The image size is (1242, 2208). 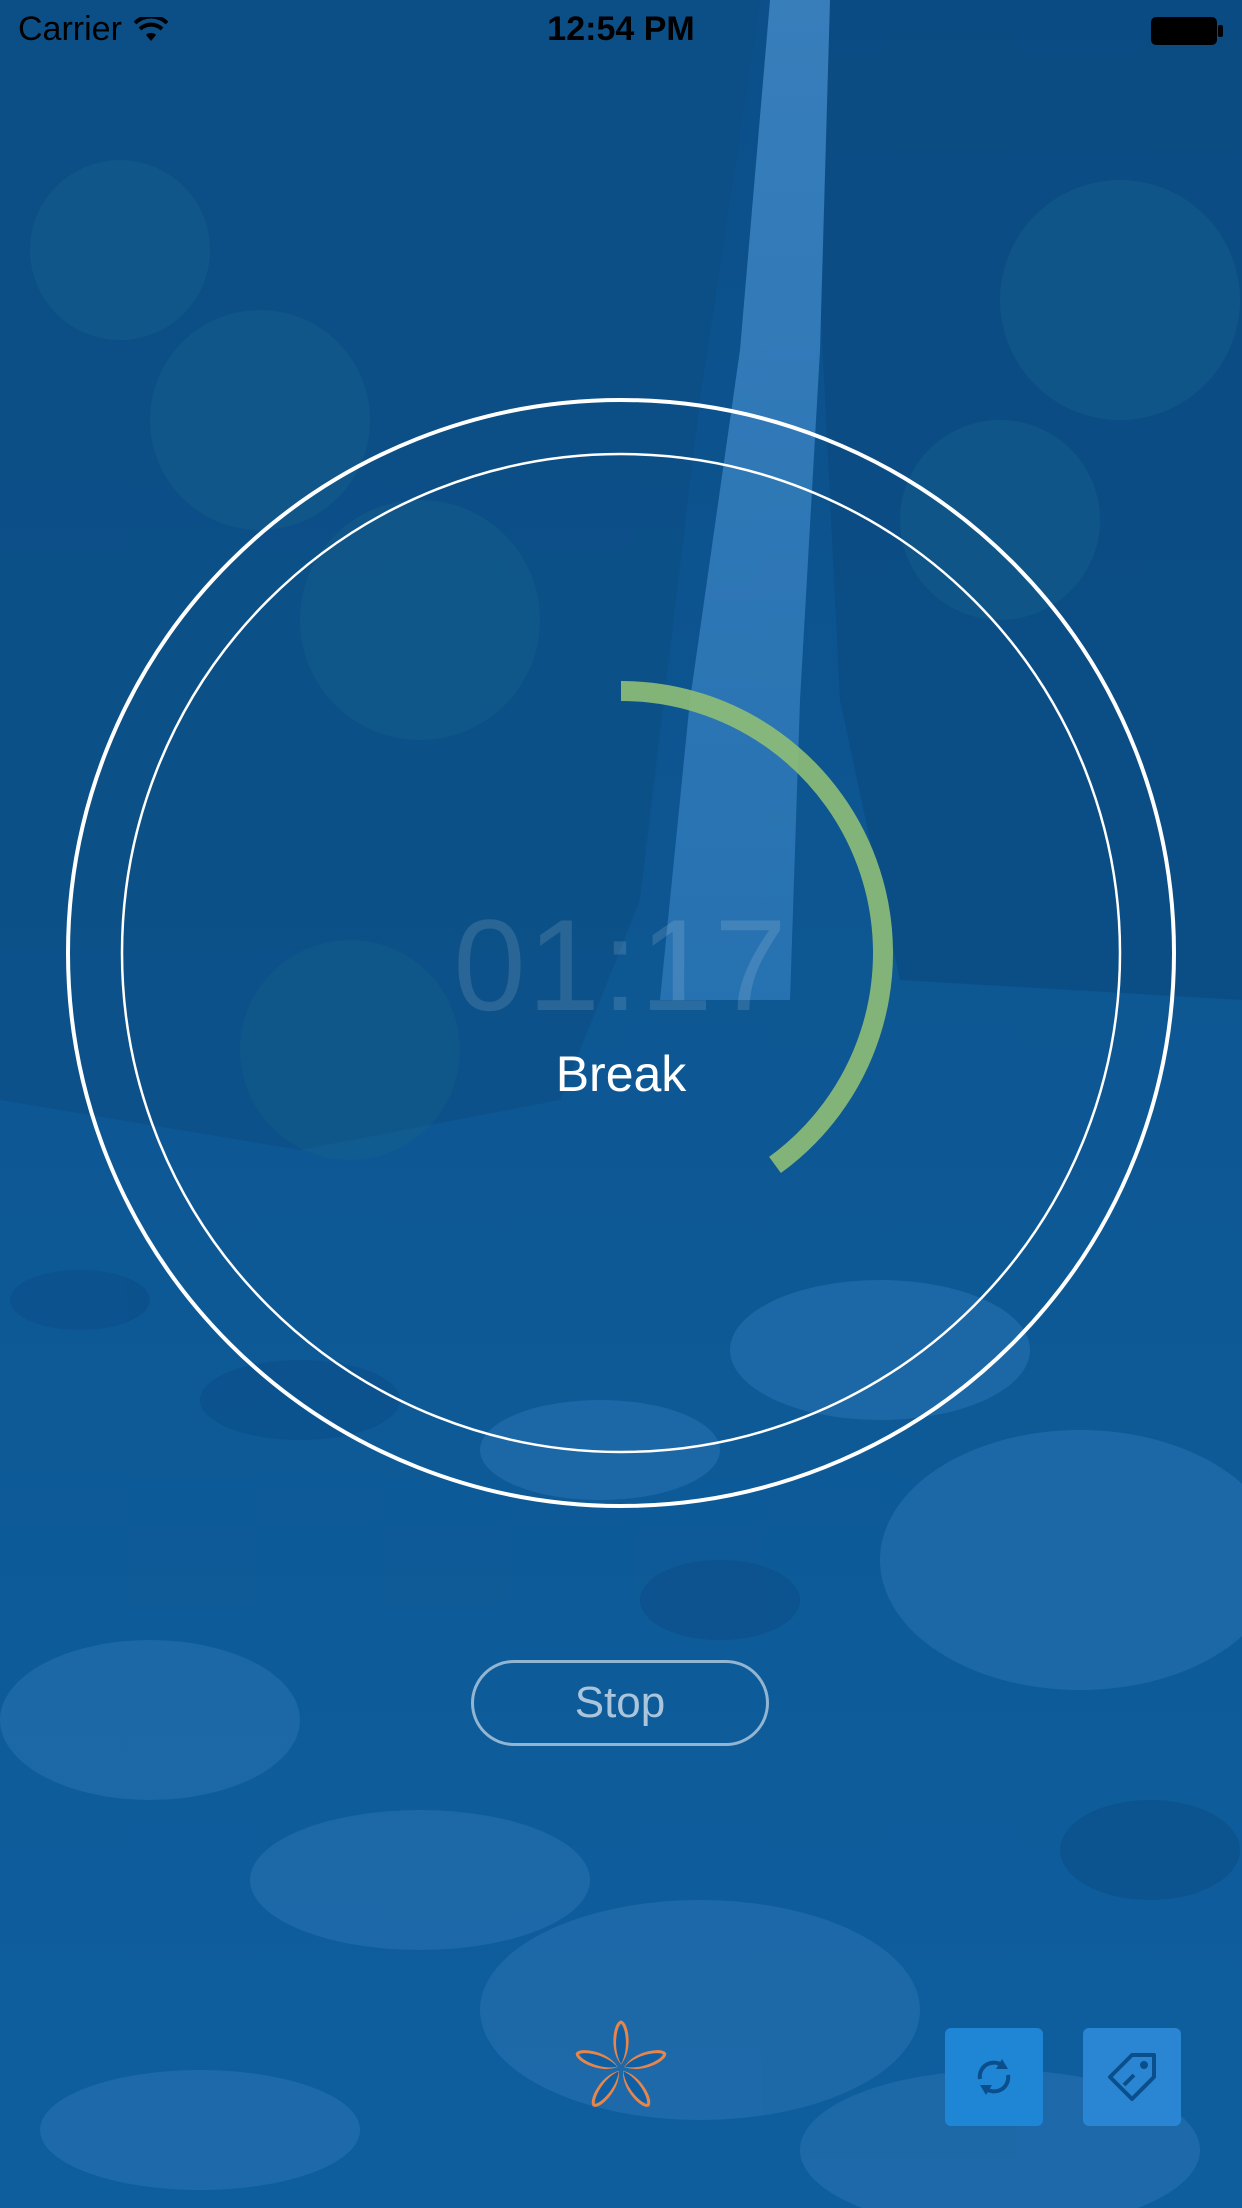 I want to click on tag-icon, so click(x=1132, y=2077).